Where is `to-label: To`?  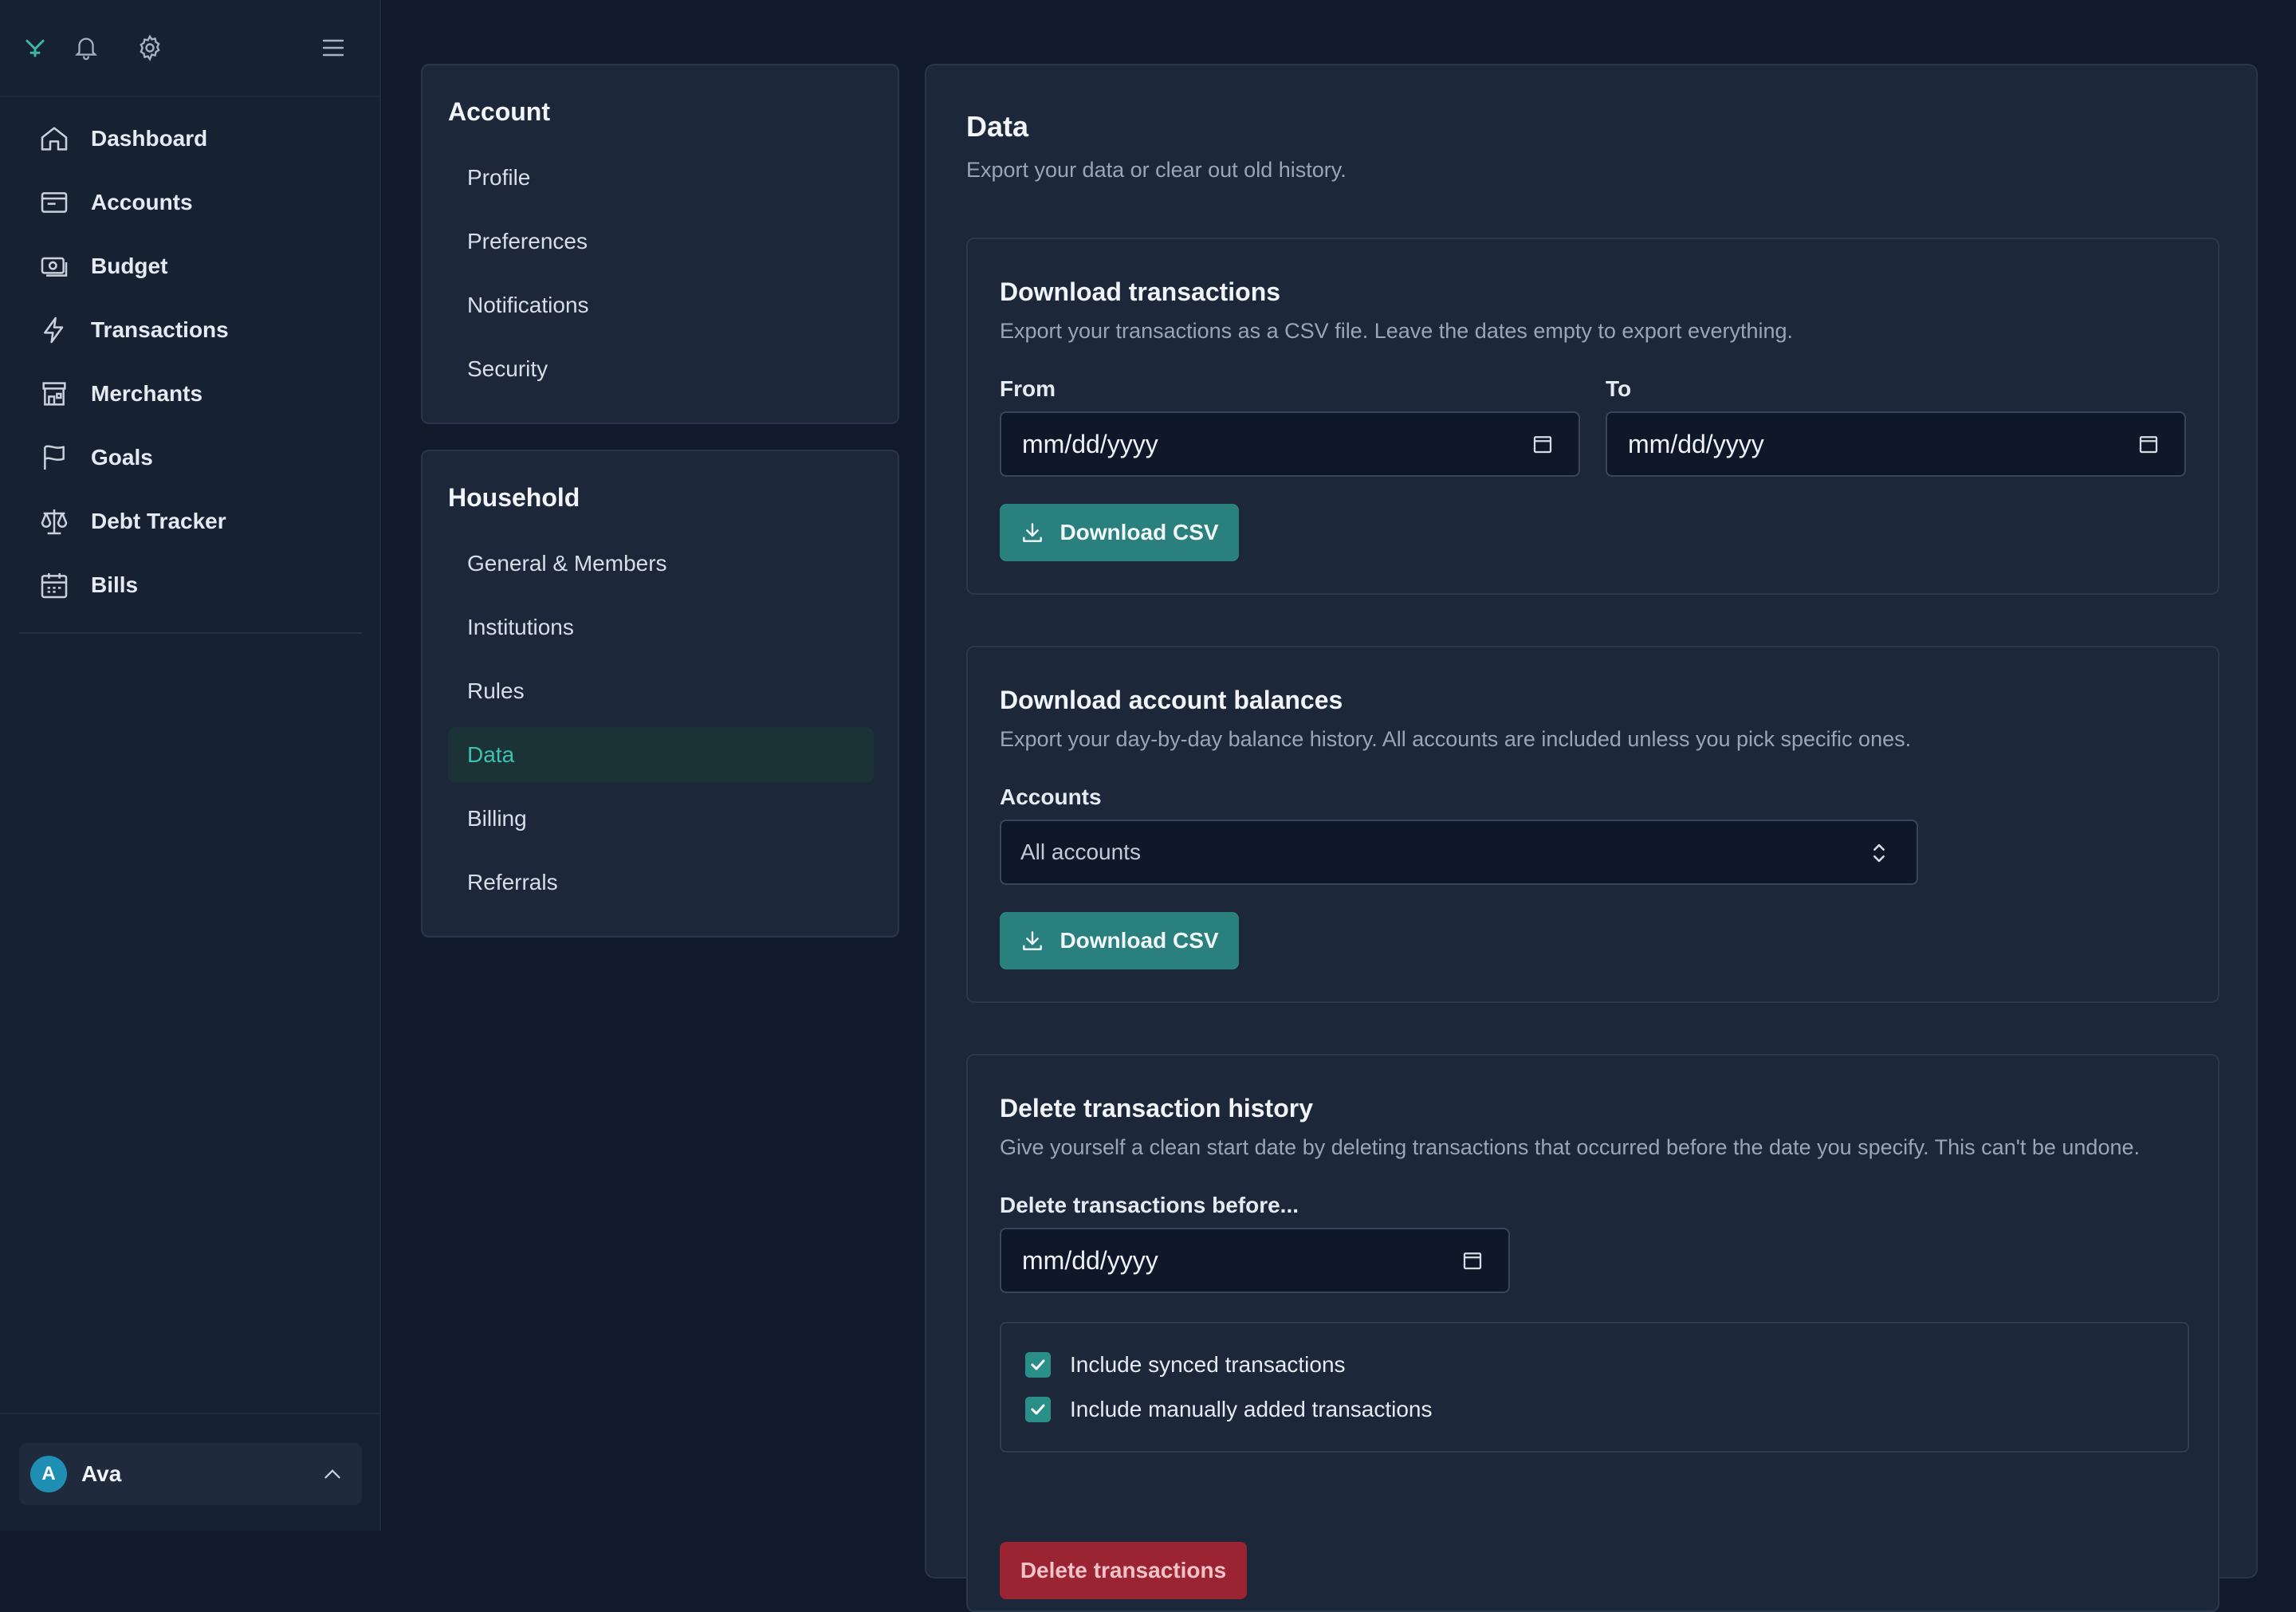 to-label: To is located at coordinates (1619, 388).